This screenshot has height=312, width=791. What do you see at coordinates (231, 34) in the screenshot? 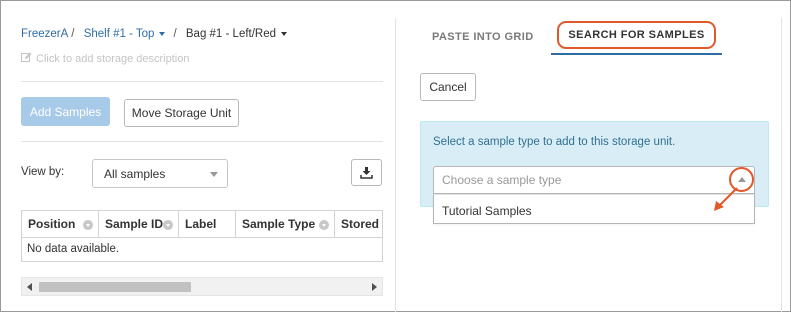
I see `breadcrumb-bag-label: Bag #1 - Left/Red` at bounding box center [231, 34].